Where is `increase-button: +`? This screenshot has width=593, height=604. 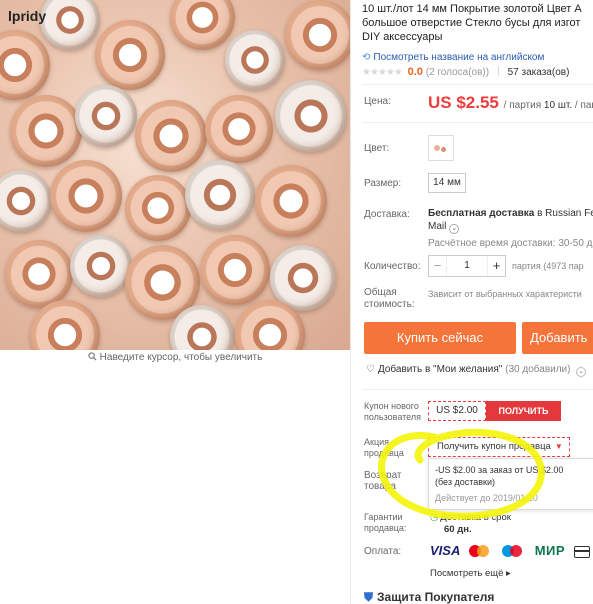 increase-button: + is located at coordinates (496, 266).